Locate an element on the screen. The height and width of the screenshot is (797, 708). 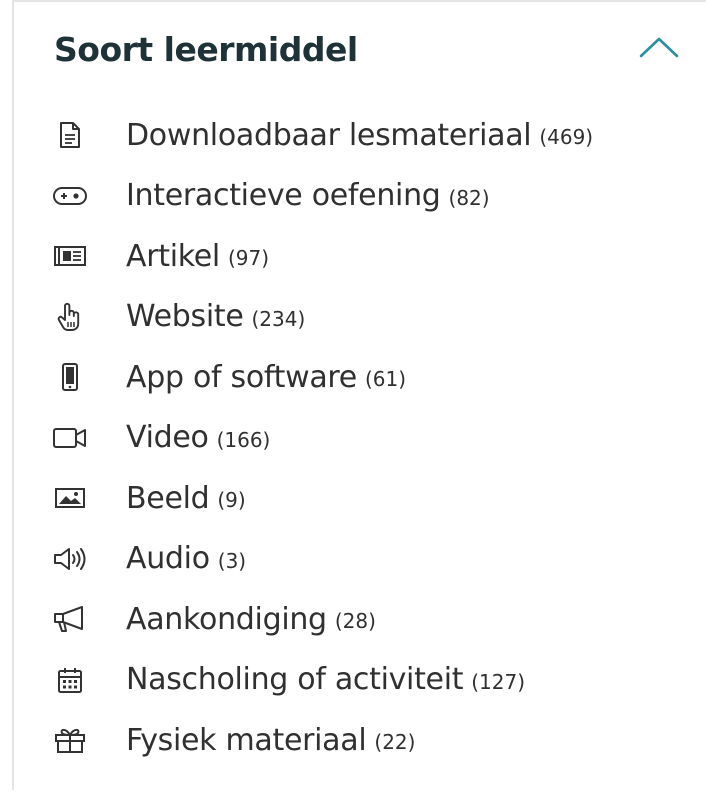
filter-option-downloadbaar-lesmateriaal: Downloadbaar lesmateriaal (469) is located at coordinates (362, 135).